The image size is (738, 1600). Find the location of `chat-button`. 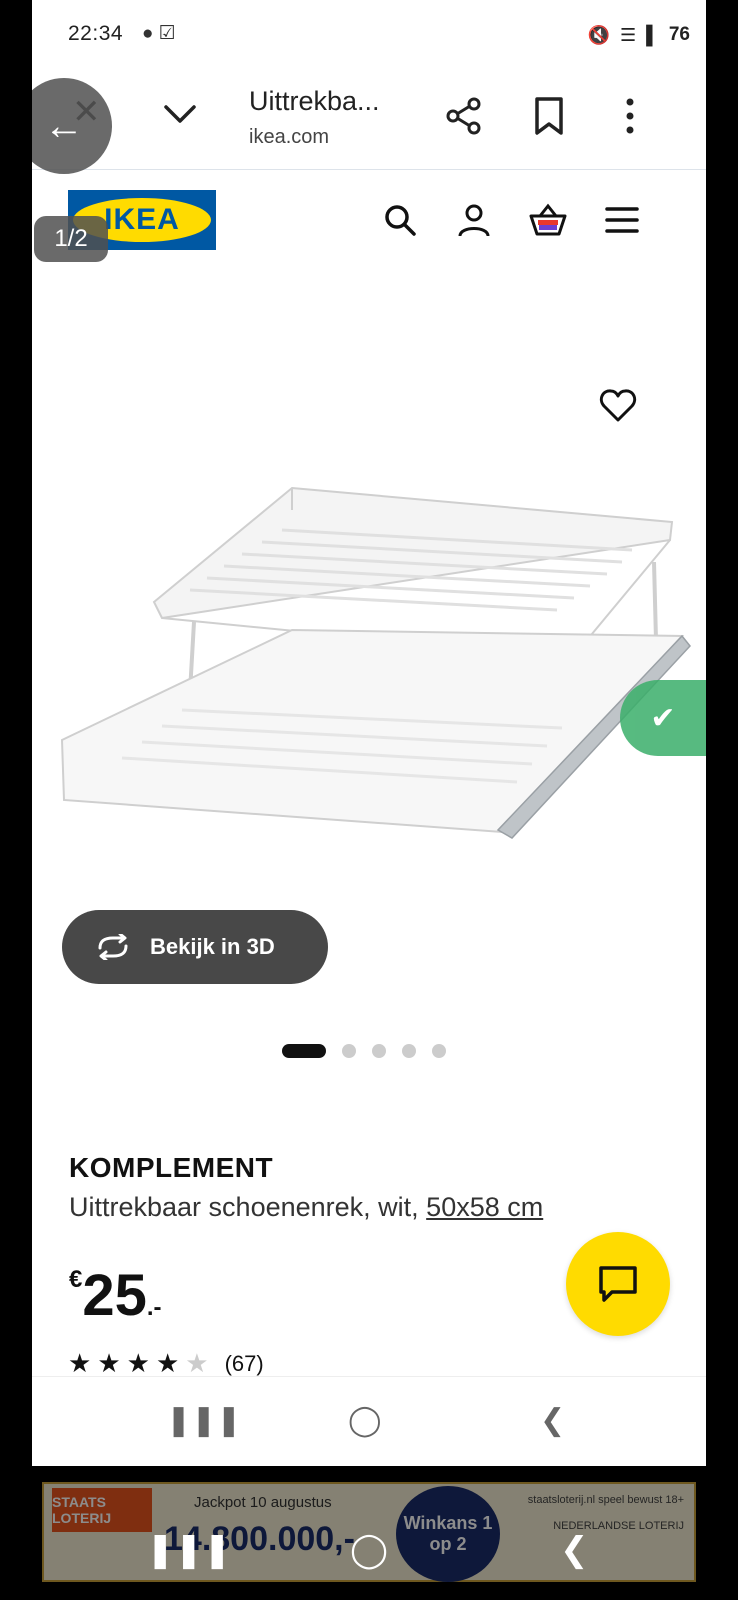

chat-button is located at coordinates (618, 1284).